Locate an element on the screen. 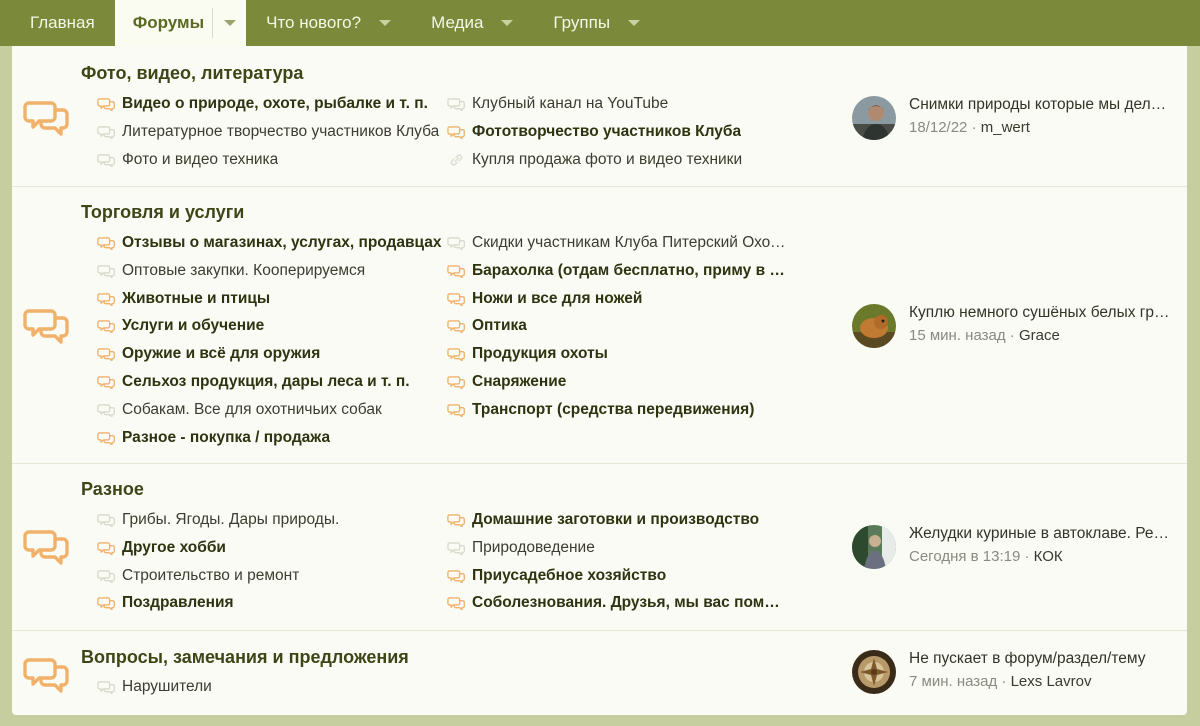  subforum-link: Продукция охоты is located at coordinates (617, 354).